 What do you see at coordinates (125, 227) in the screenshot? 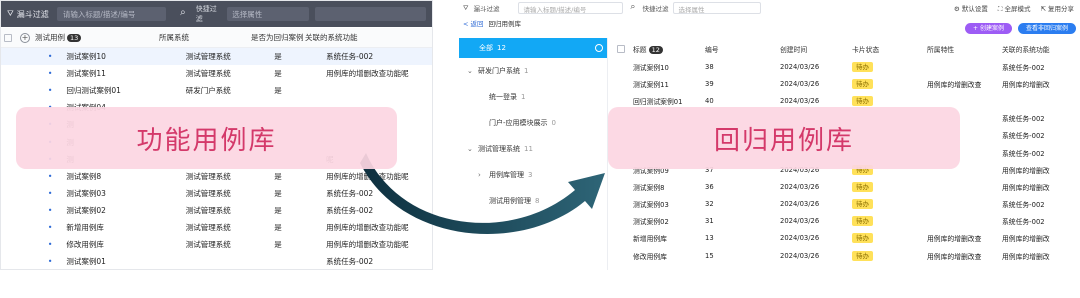
I see `case-name: 新增用例库` at bounding box center [125, 227].